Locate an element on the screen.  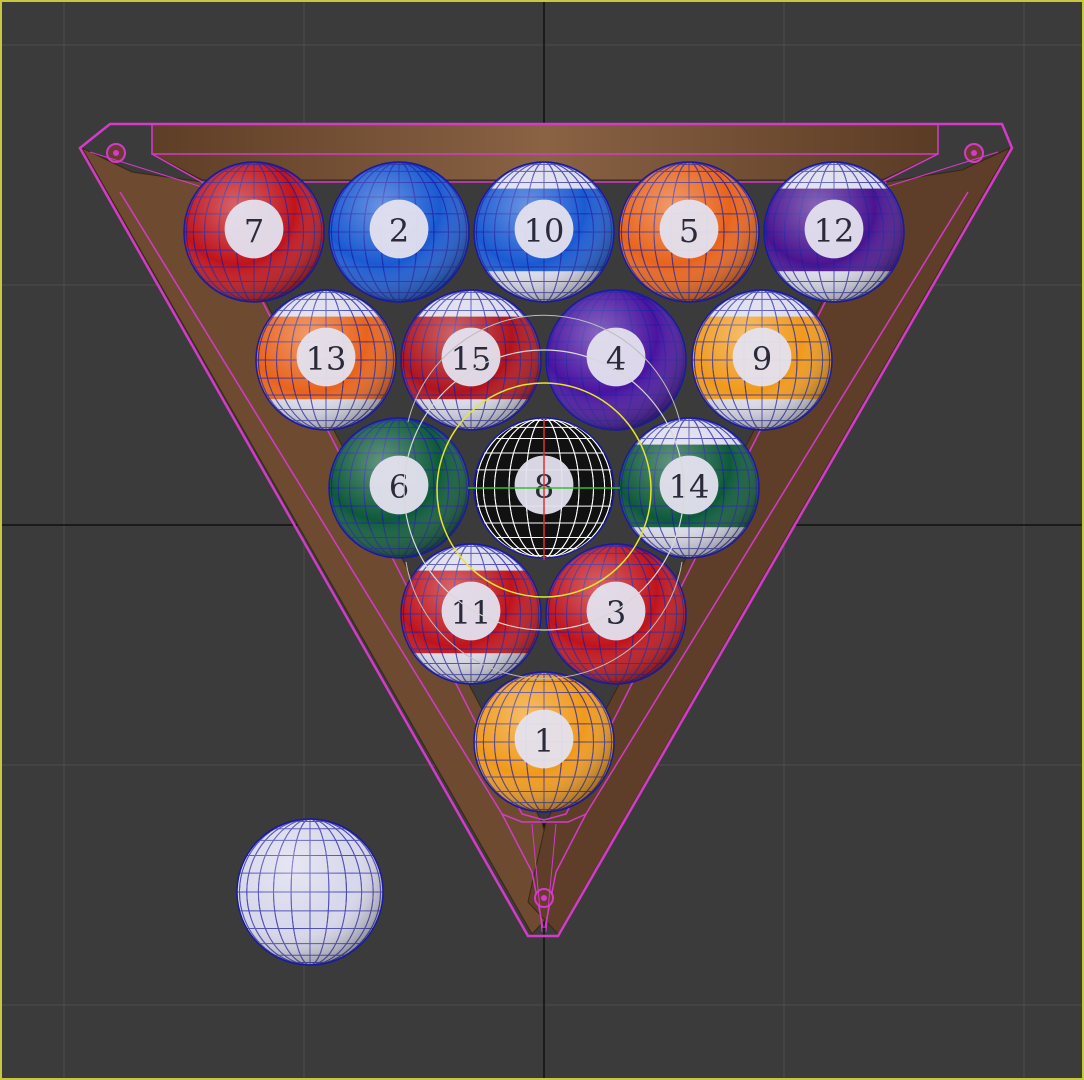
ball-7: 7 is located at coordinates (254, 232).